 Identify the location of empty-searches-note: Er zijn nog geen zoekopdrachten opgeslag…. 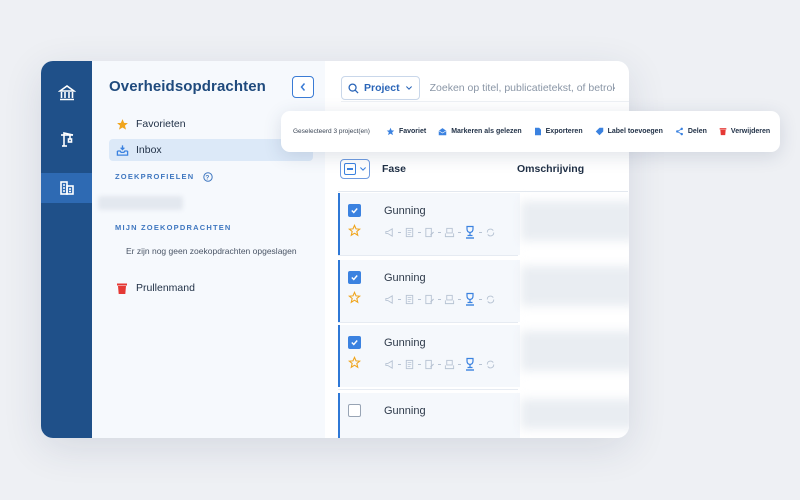
(211, 251).